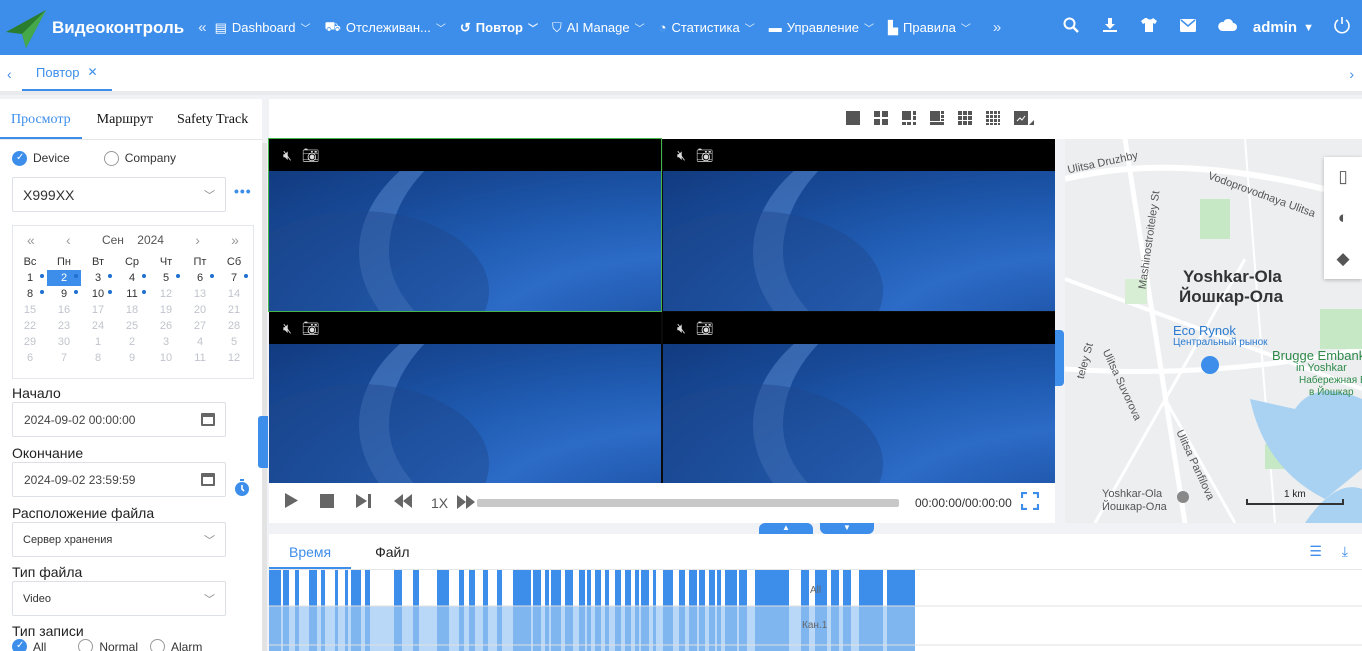  What do you see at coordinates (1345, 551) in the screenshot?
I see `download-icon: ⤓` at bounding box center [1345, 551].